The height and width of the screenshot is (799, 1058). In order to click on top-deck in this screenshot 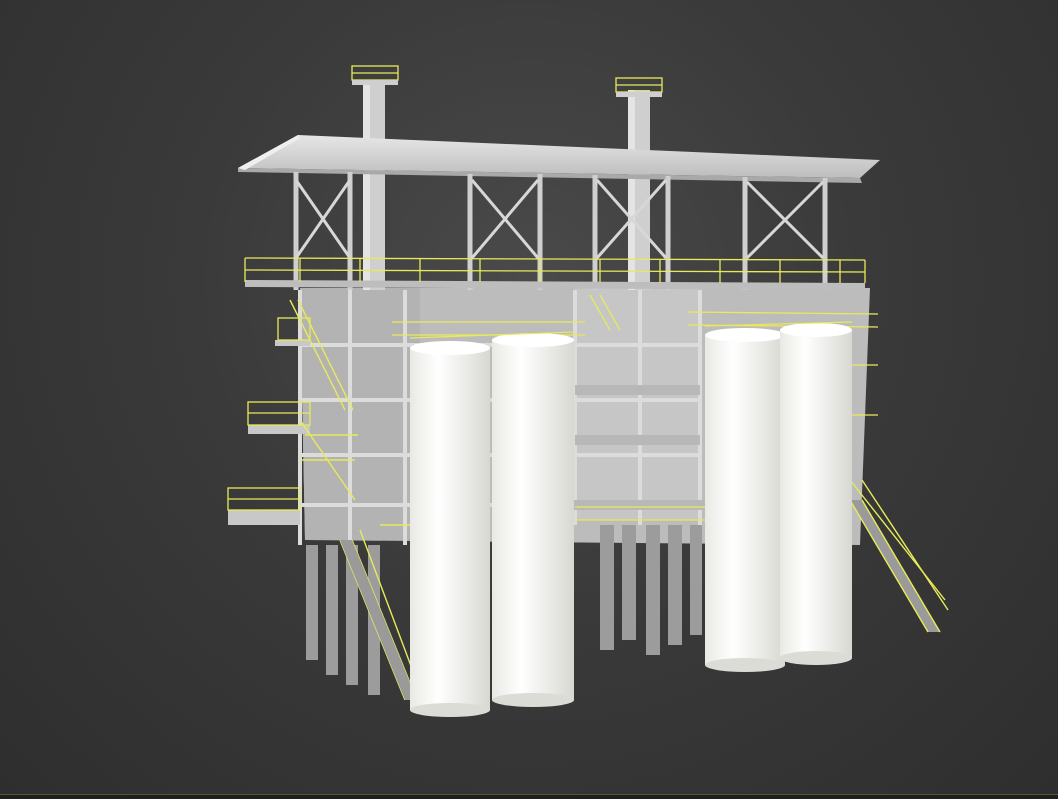, I will do `click(555, 273)`.